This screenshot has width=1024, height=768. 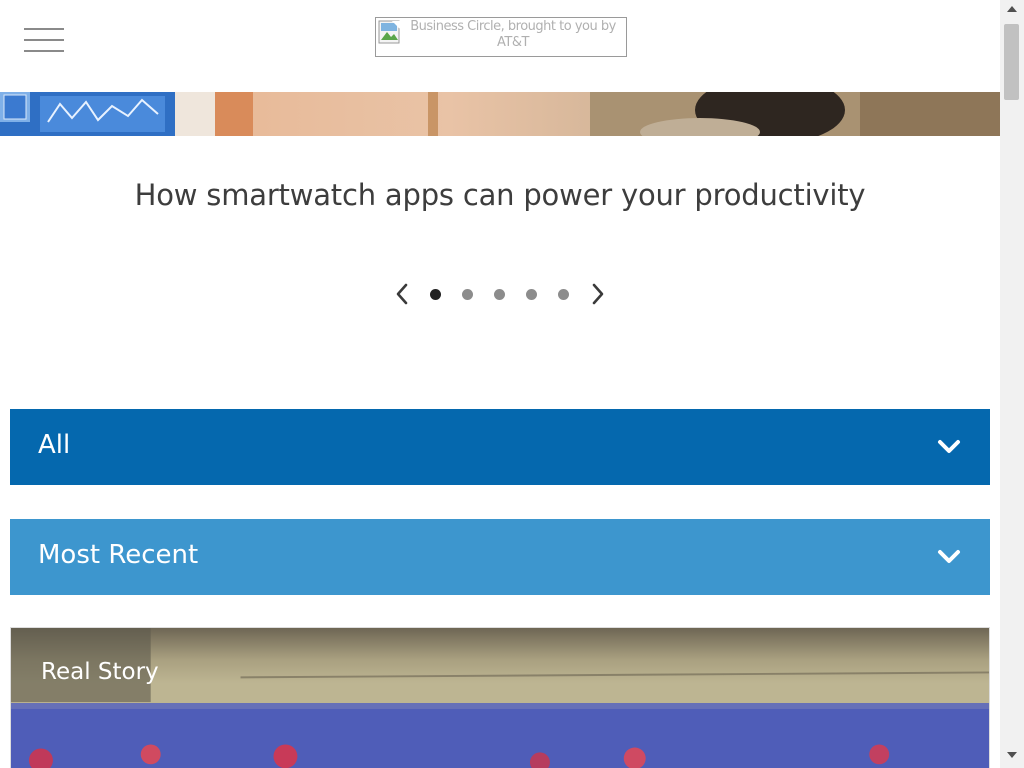 I want to click on logo-alt-text: Business Circle, brought to you by AT&T, so click(x=513, y=34).